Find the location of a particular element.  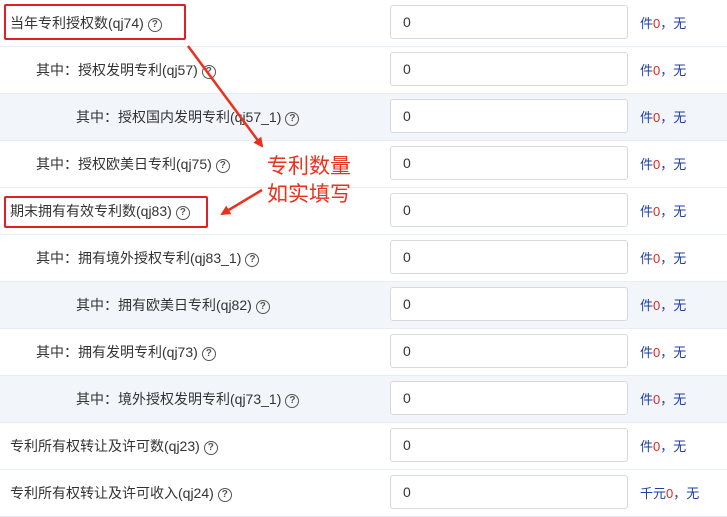

arrow-to-qj83 is located at coordinates (241, 202).